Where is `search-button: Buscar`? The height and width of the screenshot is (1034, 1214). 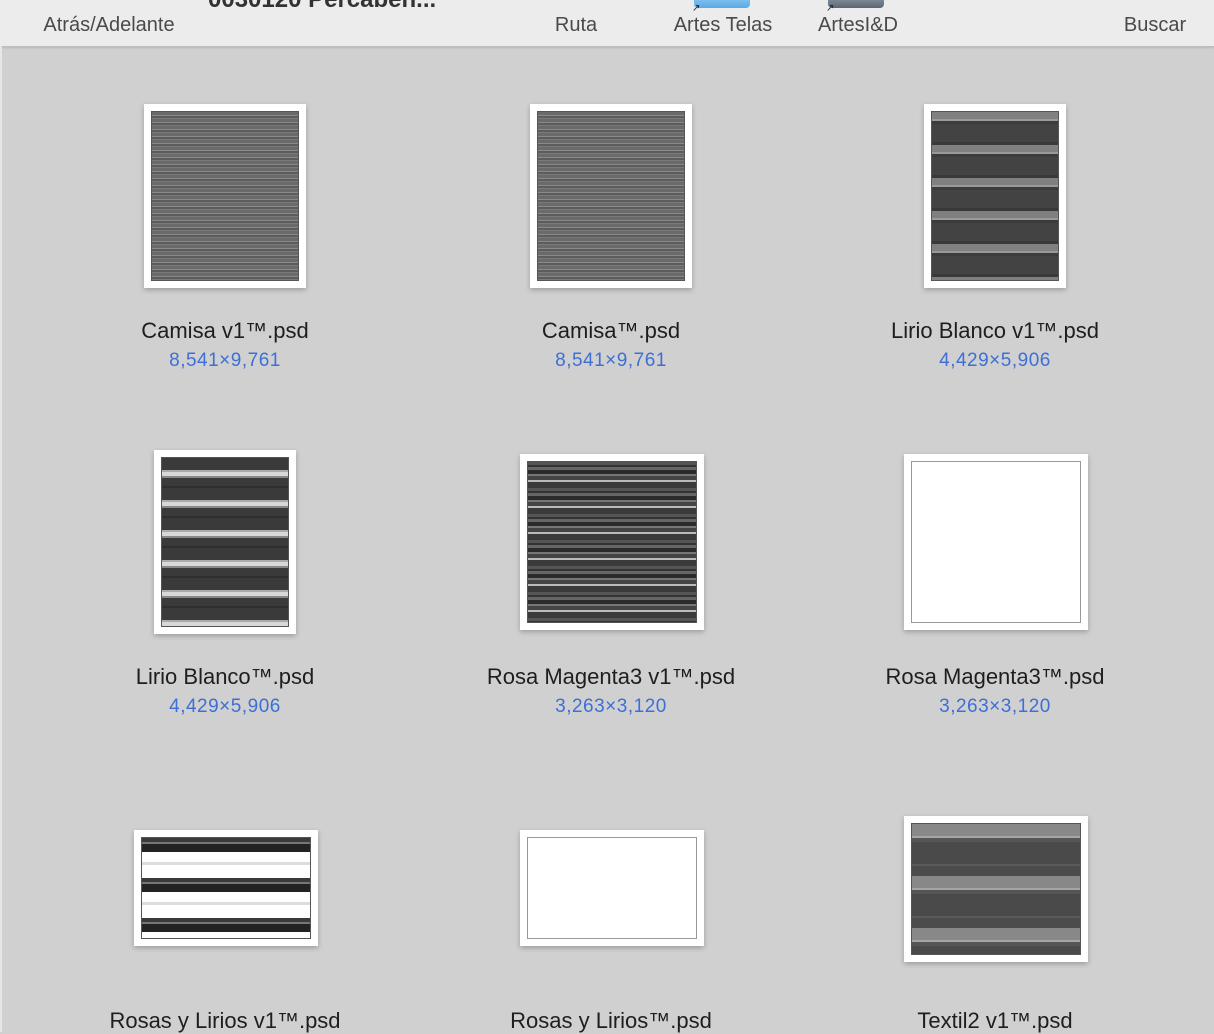 search-button: Buscar is located at coordinates (1155, 25).